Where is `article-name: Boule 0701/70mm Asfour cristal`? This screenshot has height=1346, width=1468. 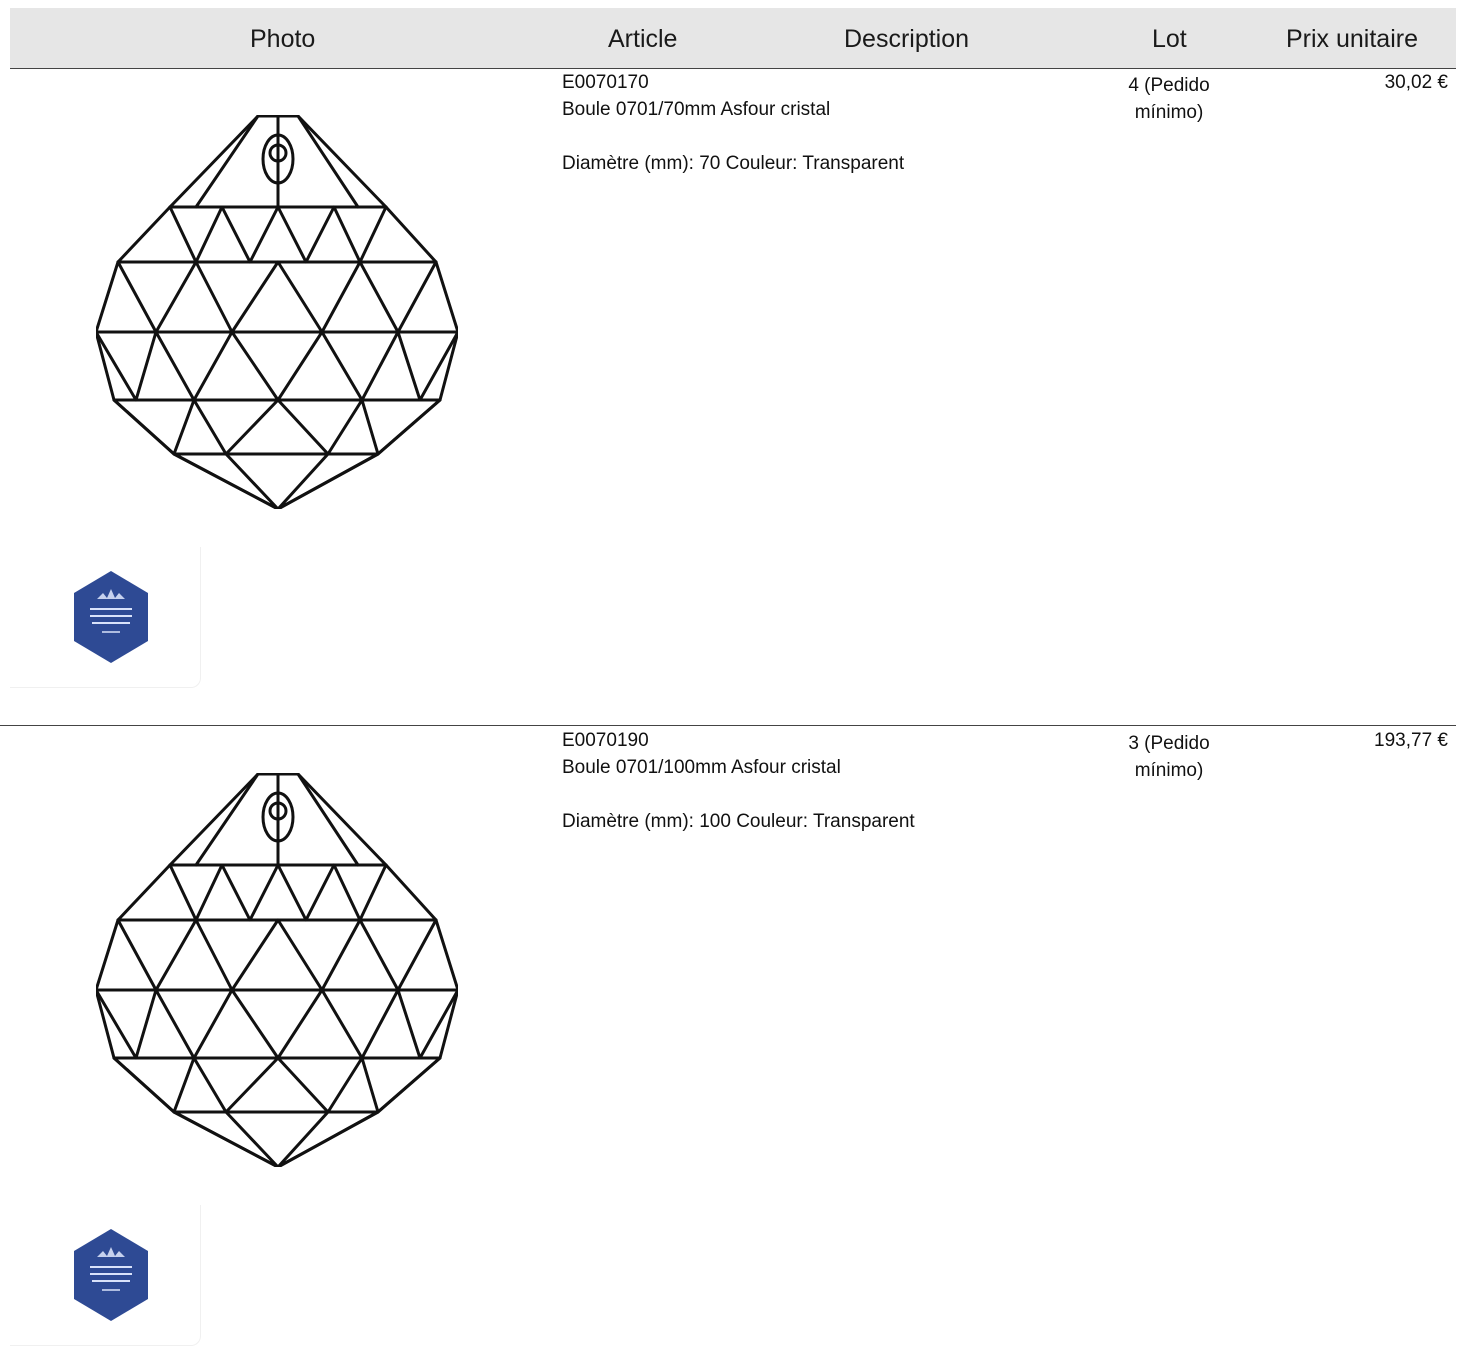
article-name: Boule 0701/70mm Asfour cristal is located at coordinates (696, 109).